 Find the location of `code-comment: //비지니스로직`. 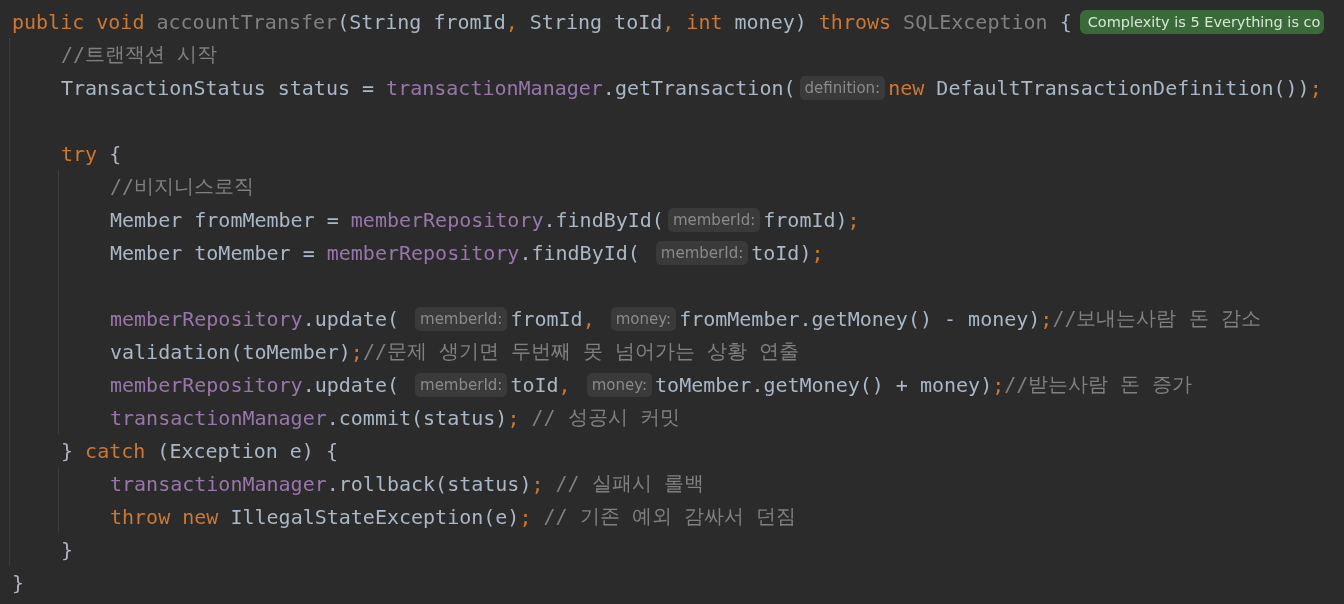

code-comment: //비지니스로직 is located at coordinates (182, 186).